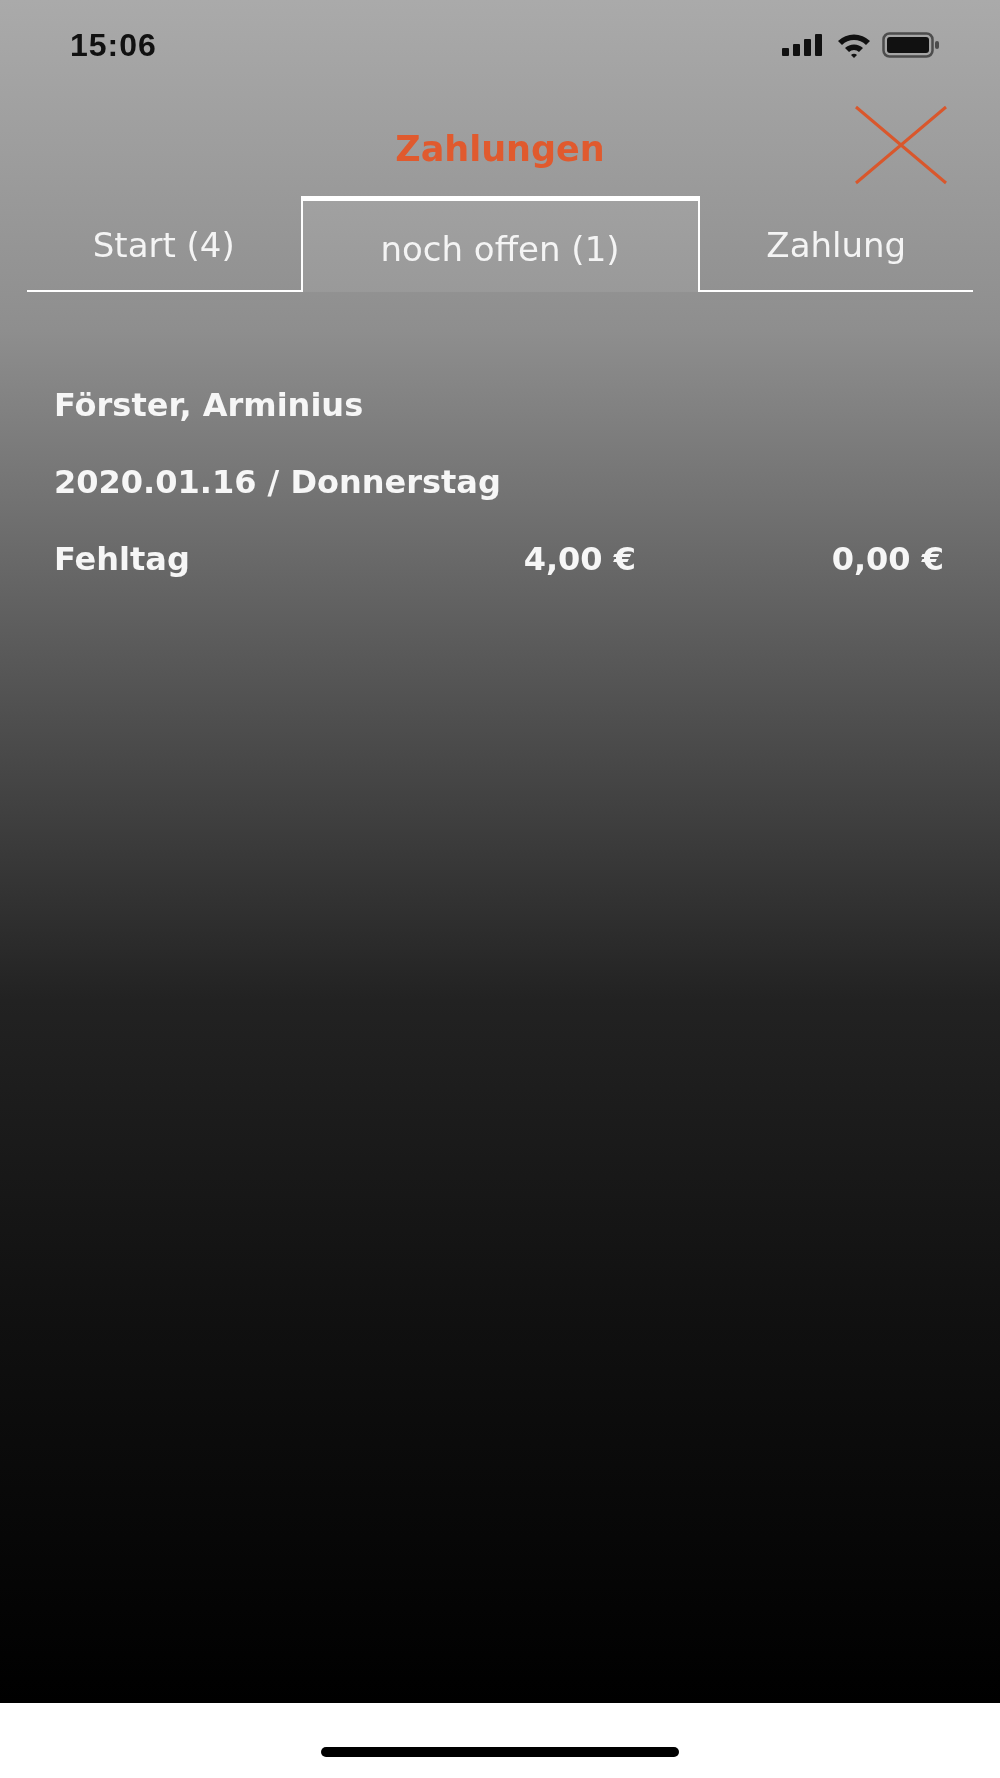 This screenshot has width=1000, height=1778. What do you see at coordinates (113, 45) in the screenshot?
I see `status-time: 15:06` at bounding box center [113, 45].